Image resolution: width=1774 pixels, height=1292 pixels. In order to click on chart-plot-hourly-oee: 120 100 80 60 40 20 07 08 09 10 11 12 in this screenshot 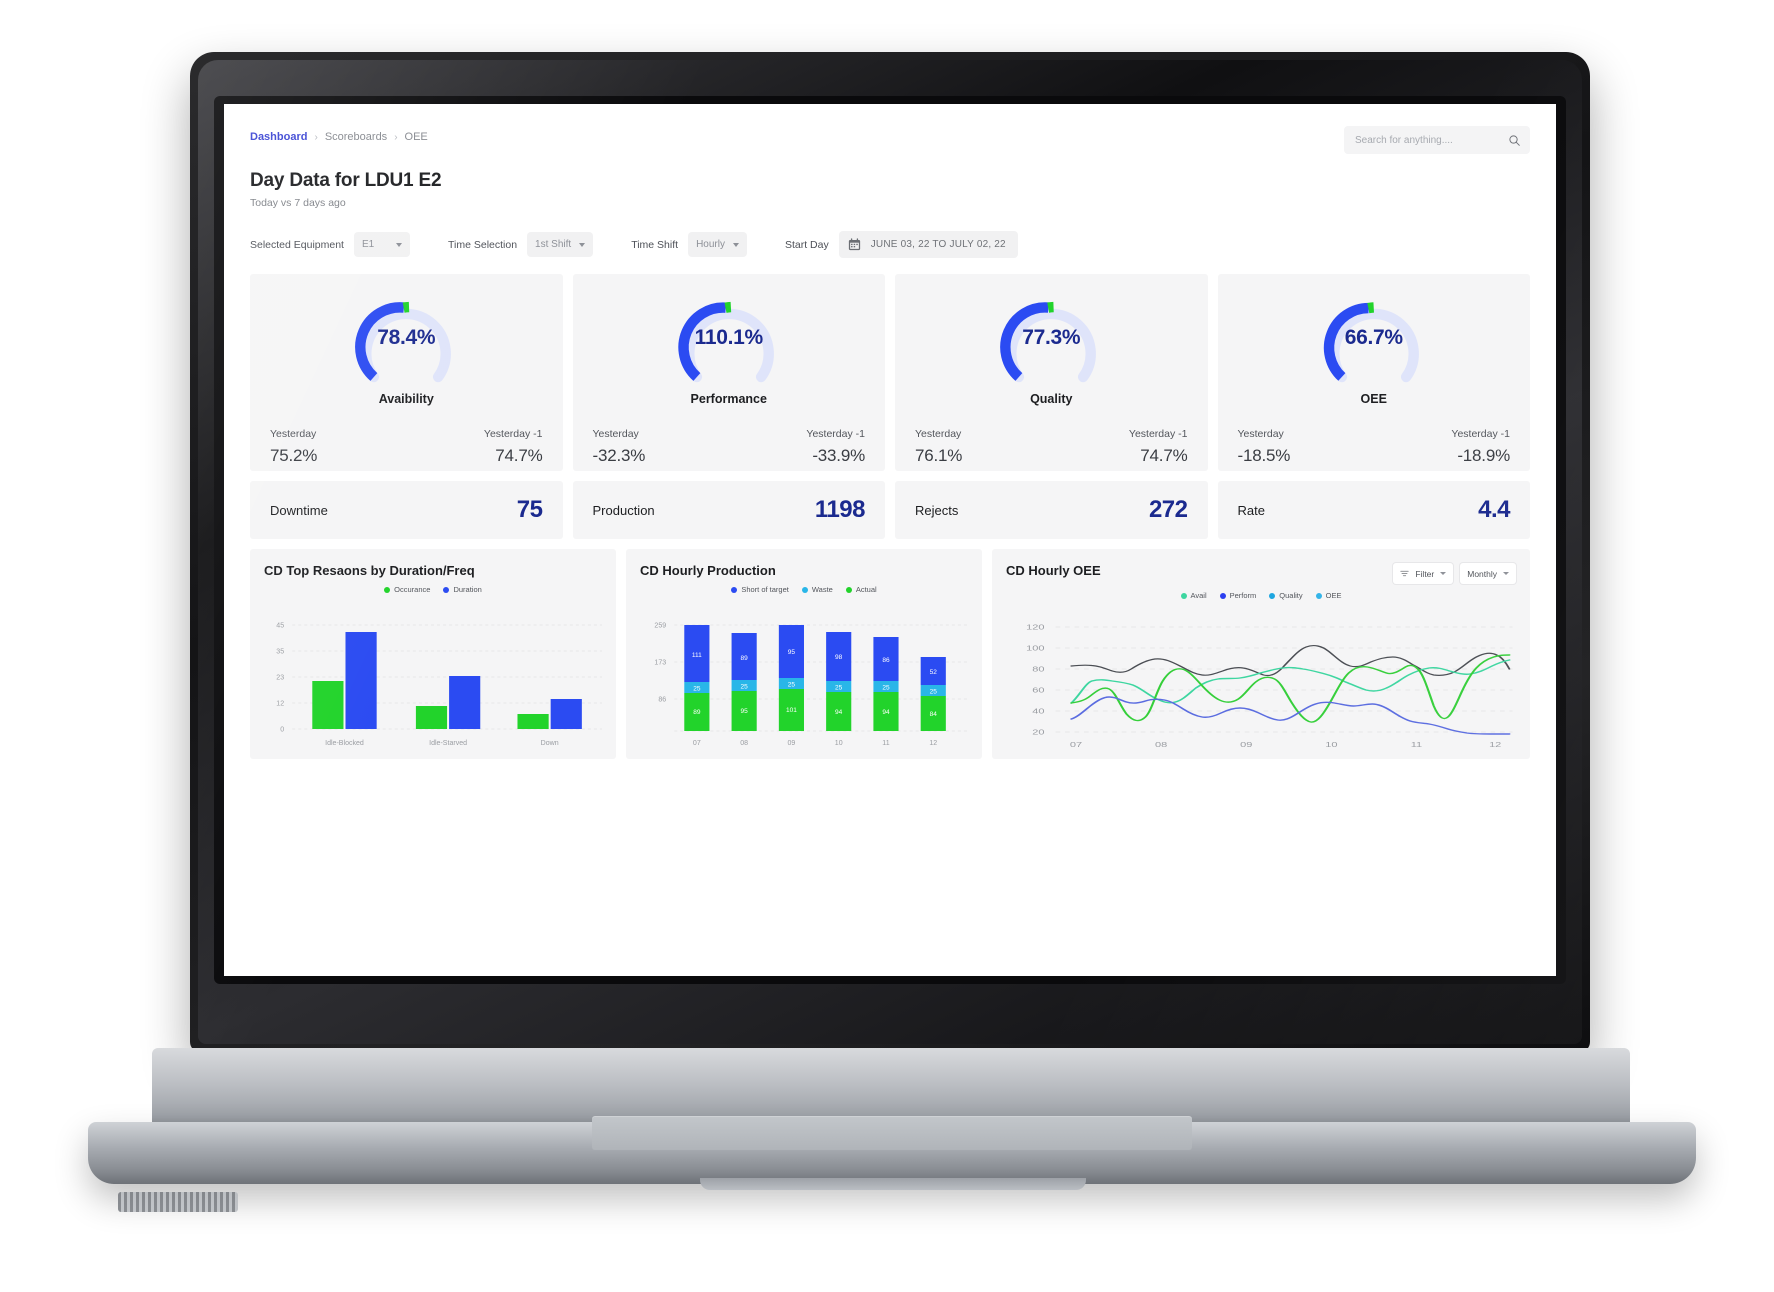, I will do `click(1262, 682)`.